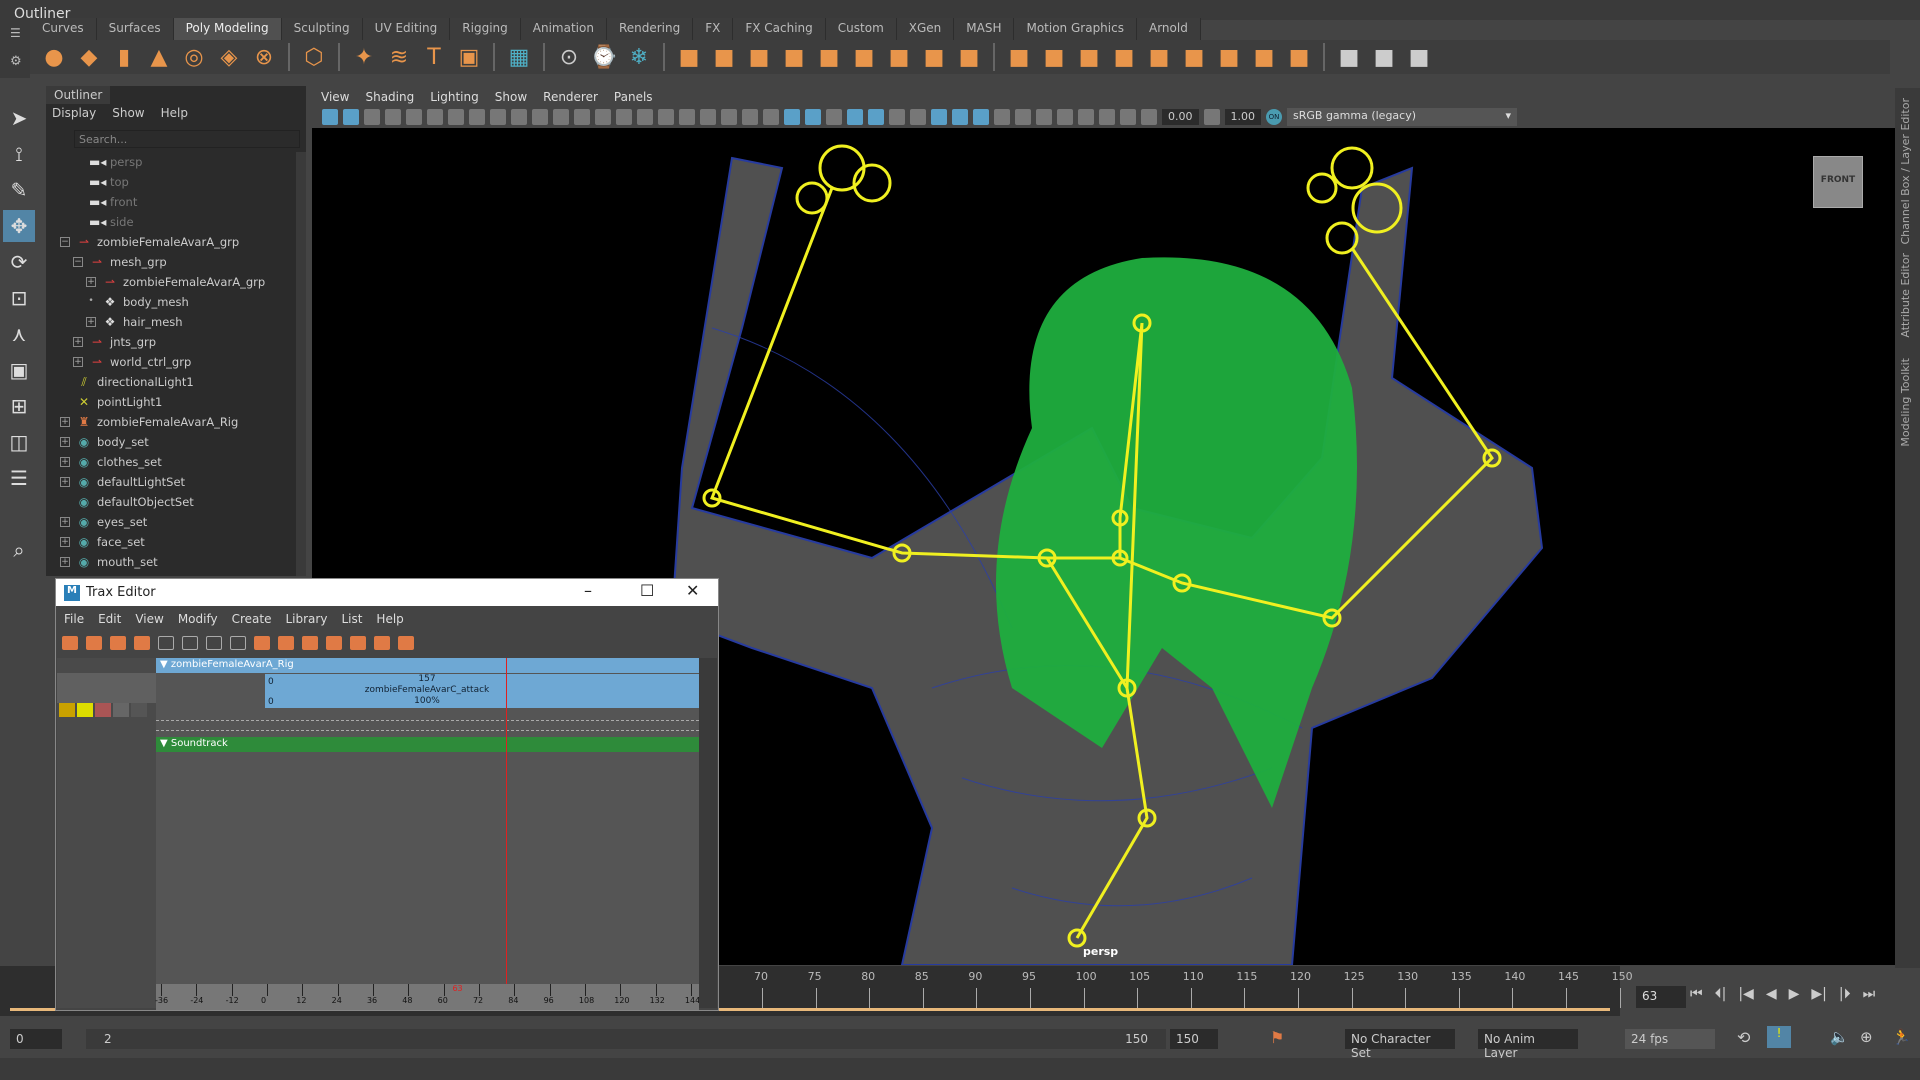 The height and width of the screenshot is (1080, 1920). Describe the element at coordinates (1661, 997) in the screenshot. I see `current-frame-field: 63` at that location.